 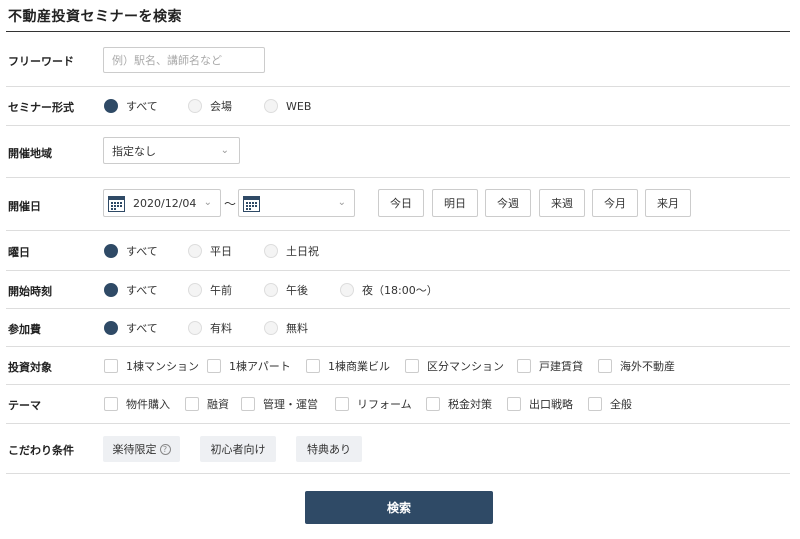 I want to click on time-radio-morning: 午前, so click(x=226, y=290).